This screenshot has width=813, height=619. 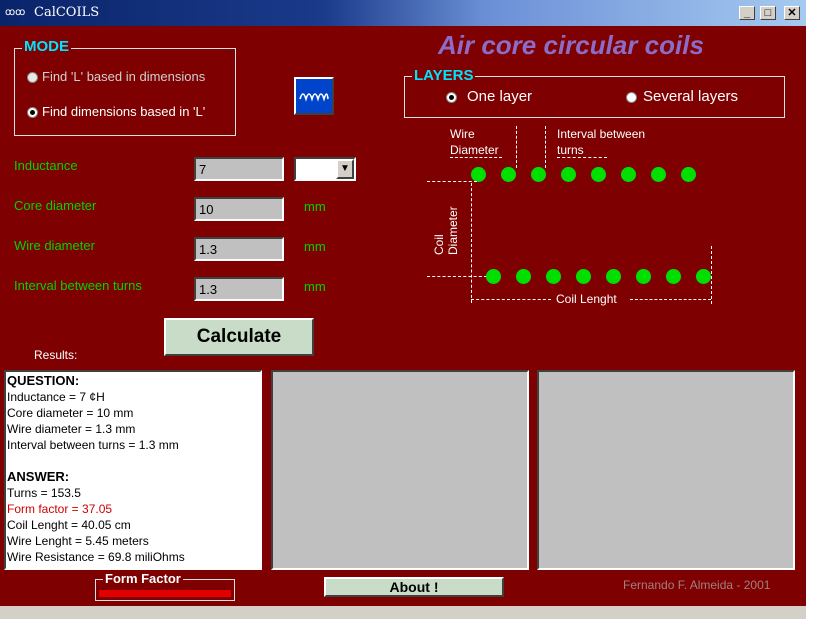 What do you see at coordinates (32, 77) in the screenshot?
I see `mode-radio-find-l` at bounding box center [32, 77].